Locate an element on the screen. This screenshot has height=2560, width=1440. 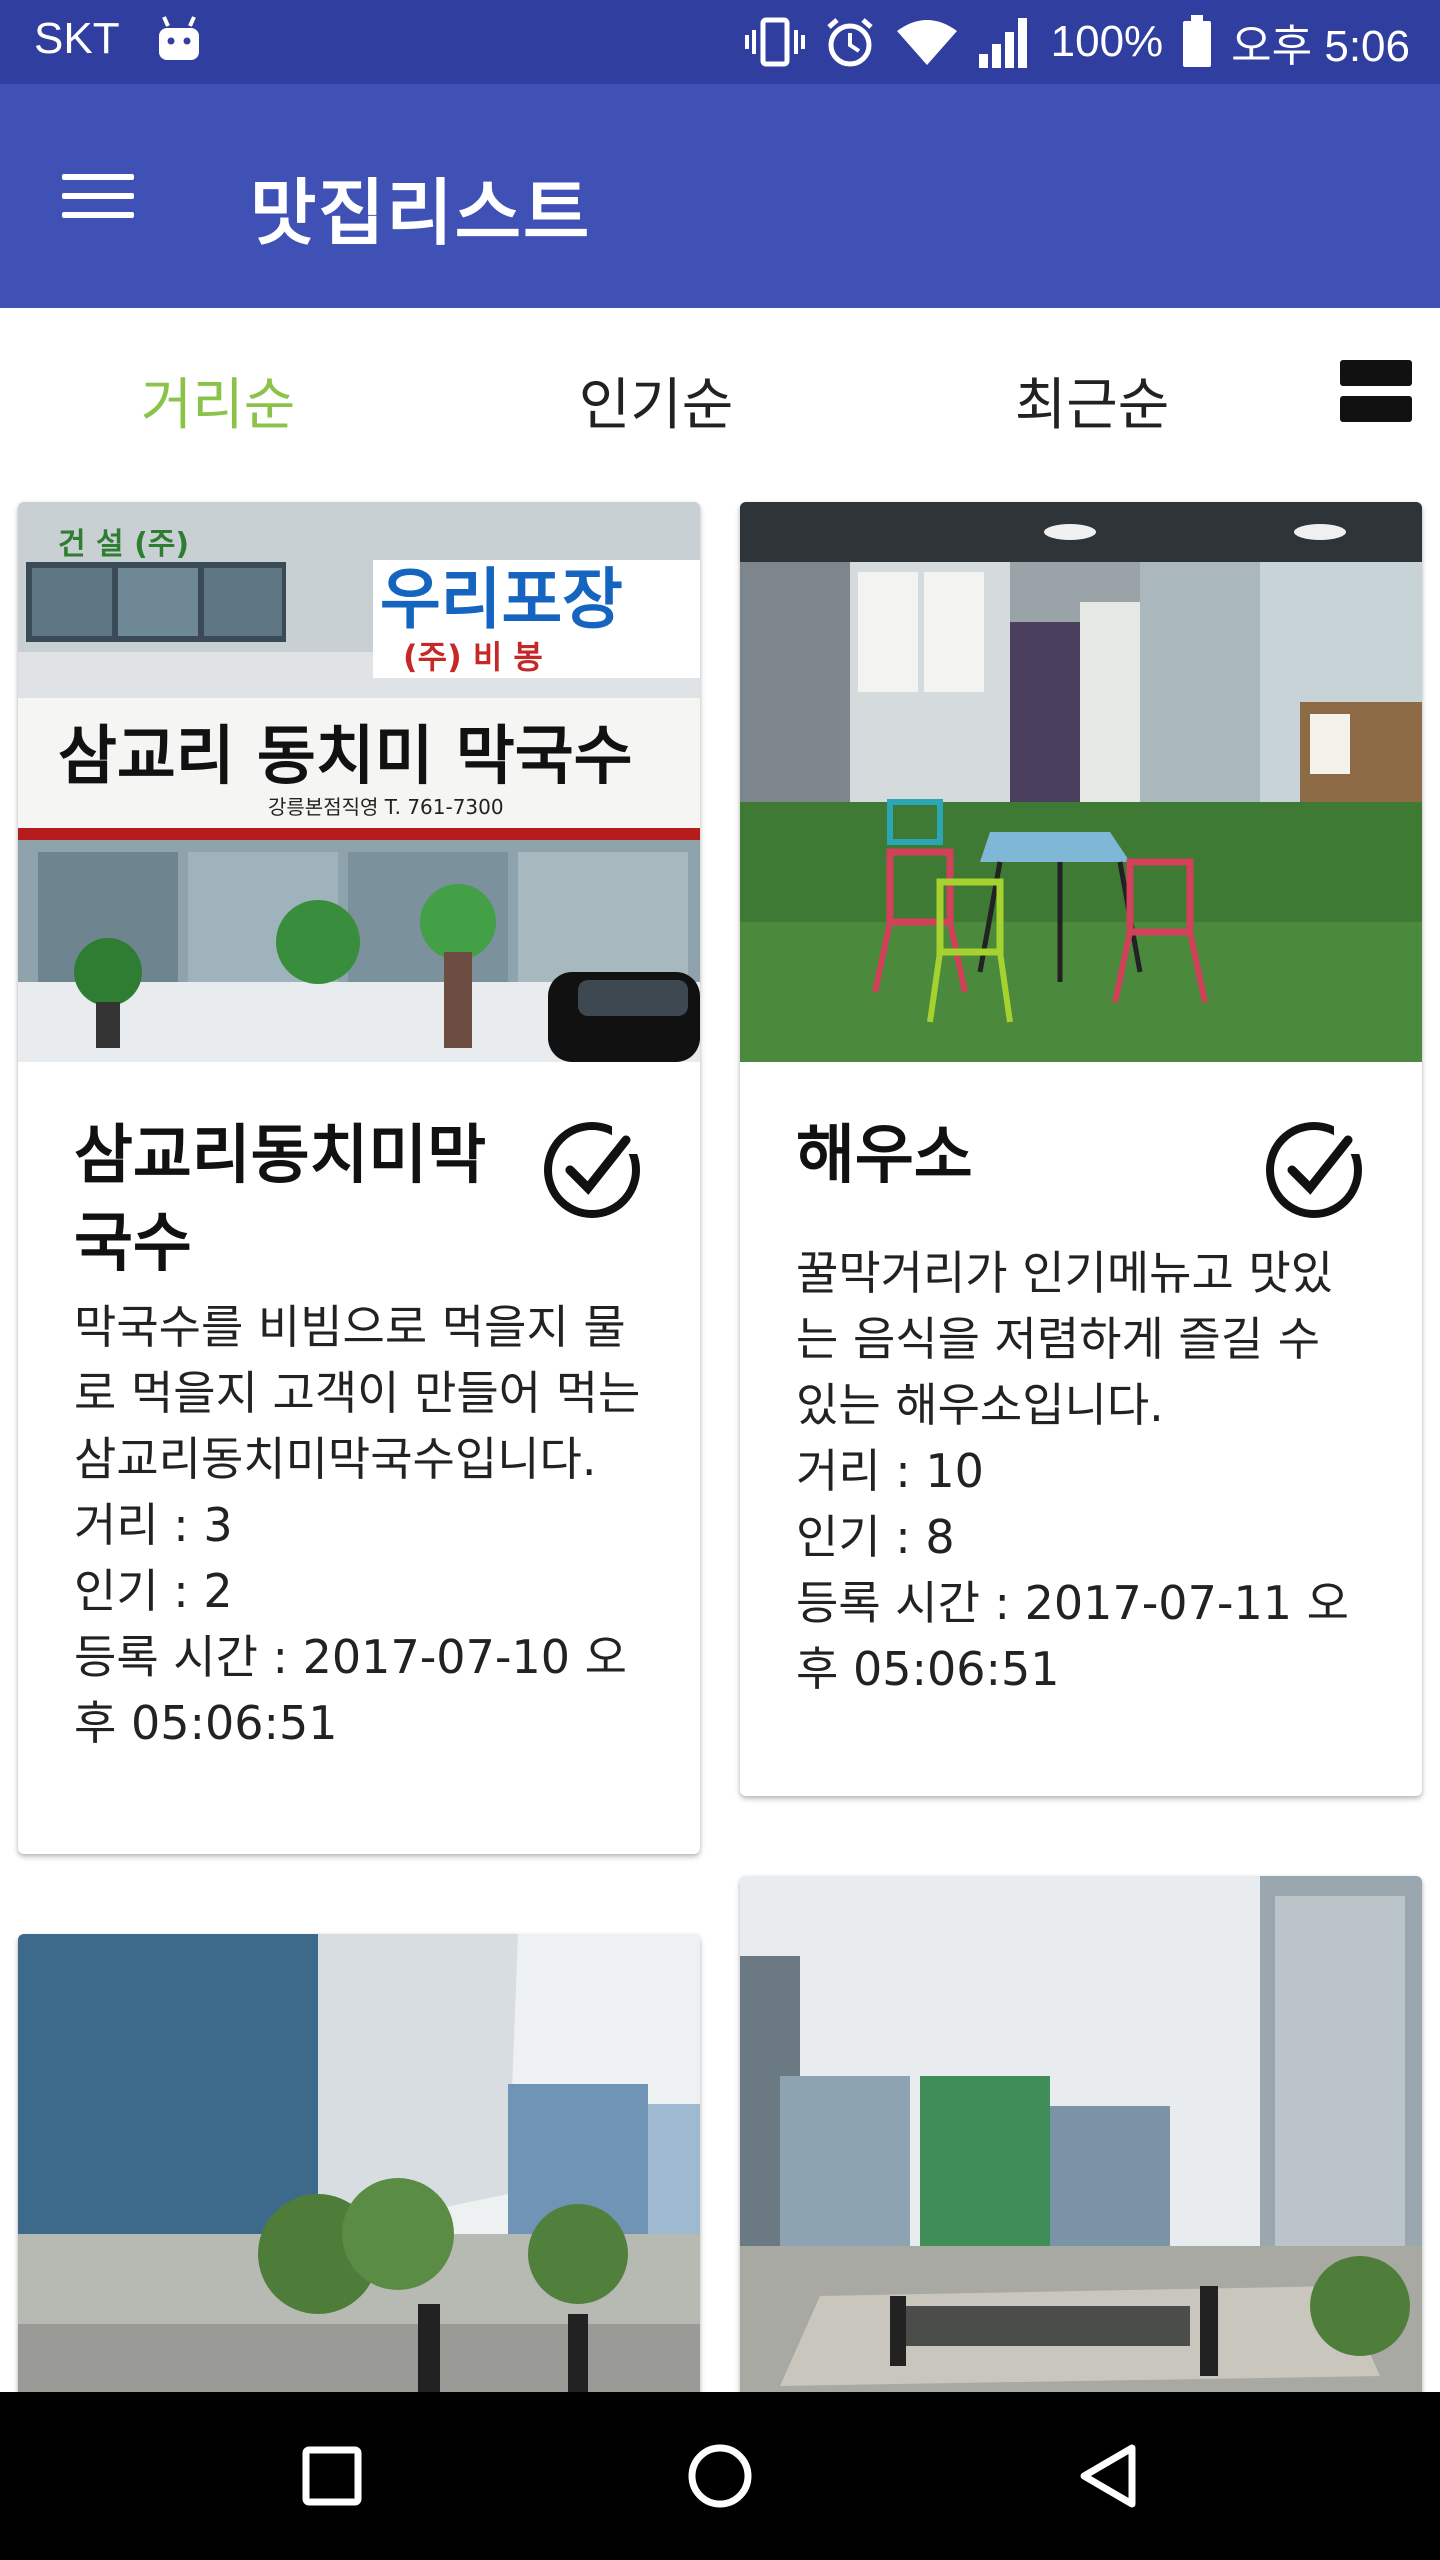
alarm-icon is located at coordinates (849, 42).